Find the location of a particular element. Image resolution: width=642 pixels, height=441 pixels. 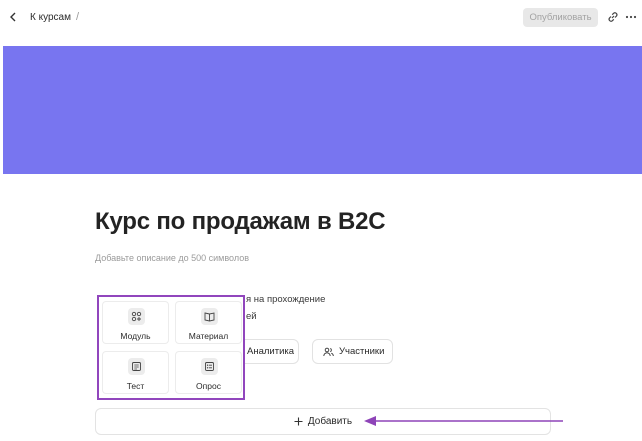

add-module-label: Модуль is located at coordinates (135, 336).